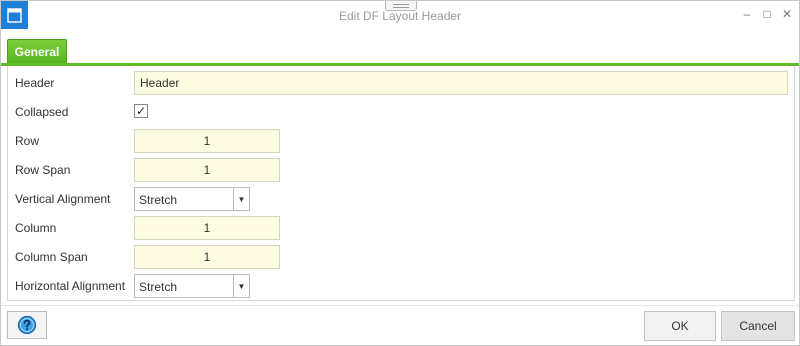 The height and width of the screenshot is (346, 800). I want to click on header-row: Header Header, so click(401, 83).